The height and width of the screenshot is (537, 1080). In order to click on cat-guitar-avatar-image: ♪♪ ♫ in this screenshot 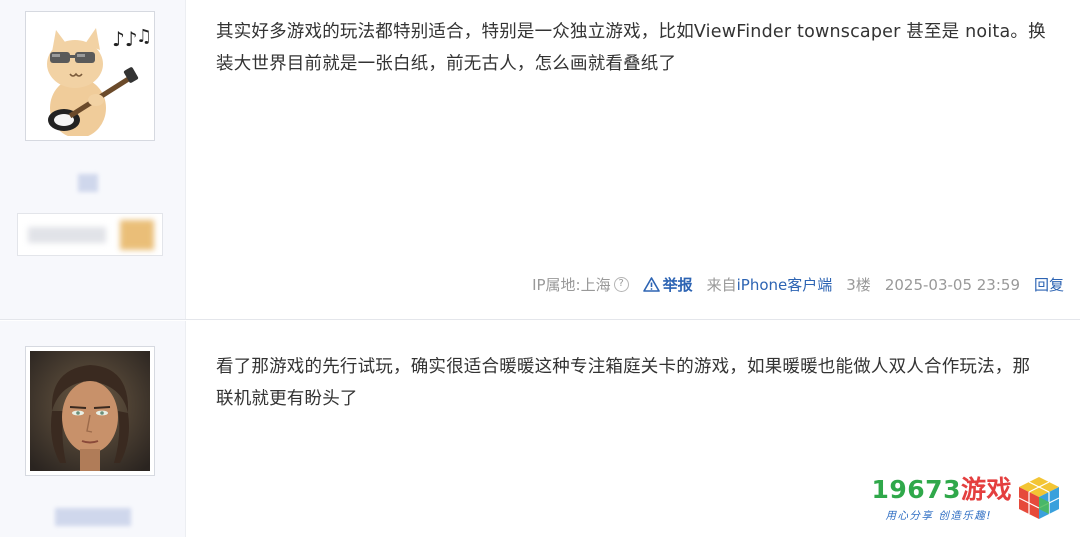, I will do `click(90, 76)`.